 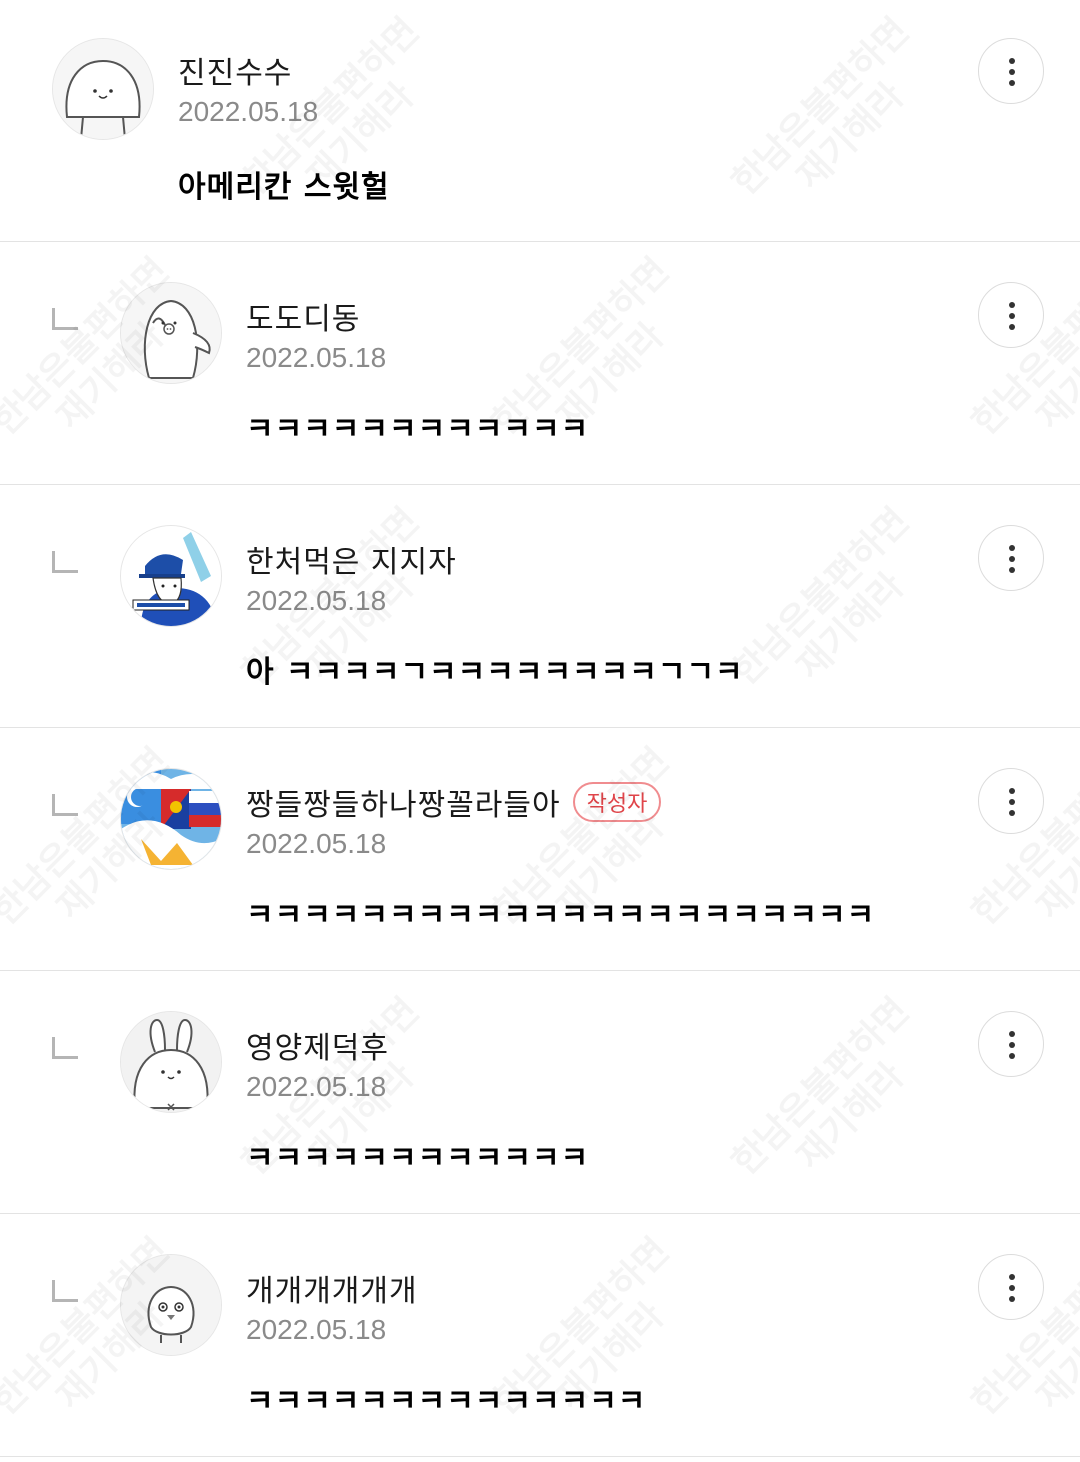 I want to click on comment-text: ㅋㅋㅋㅋㅋㅋㅋㅋㅋㅋㅋㅋㅋㅋㅋㅋㅋㅋㅋㅋㅋㅋ, so click(x=561, y=915).